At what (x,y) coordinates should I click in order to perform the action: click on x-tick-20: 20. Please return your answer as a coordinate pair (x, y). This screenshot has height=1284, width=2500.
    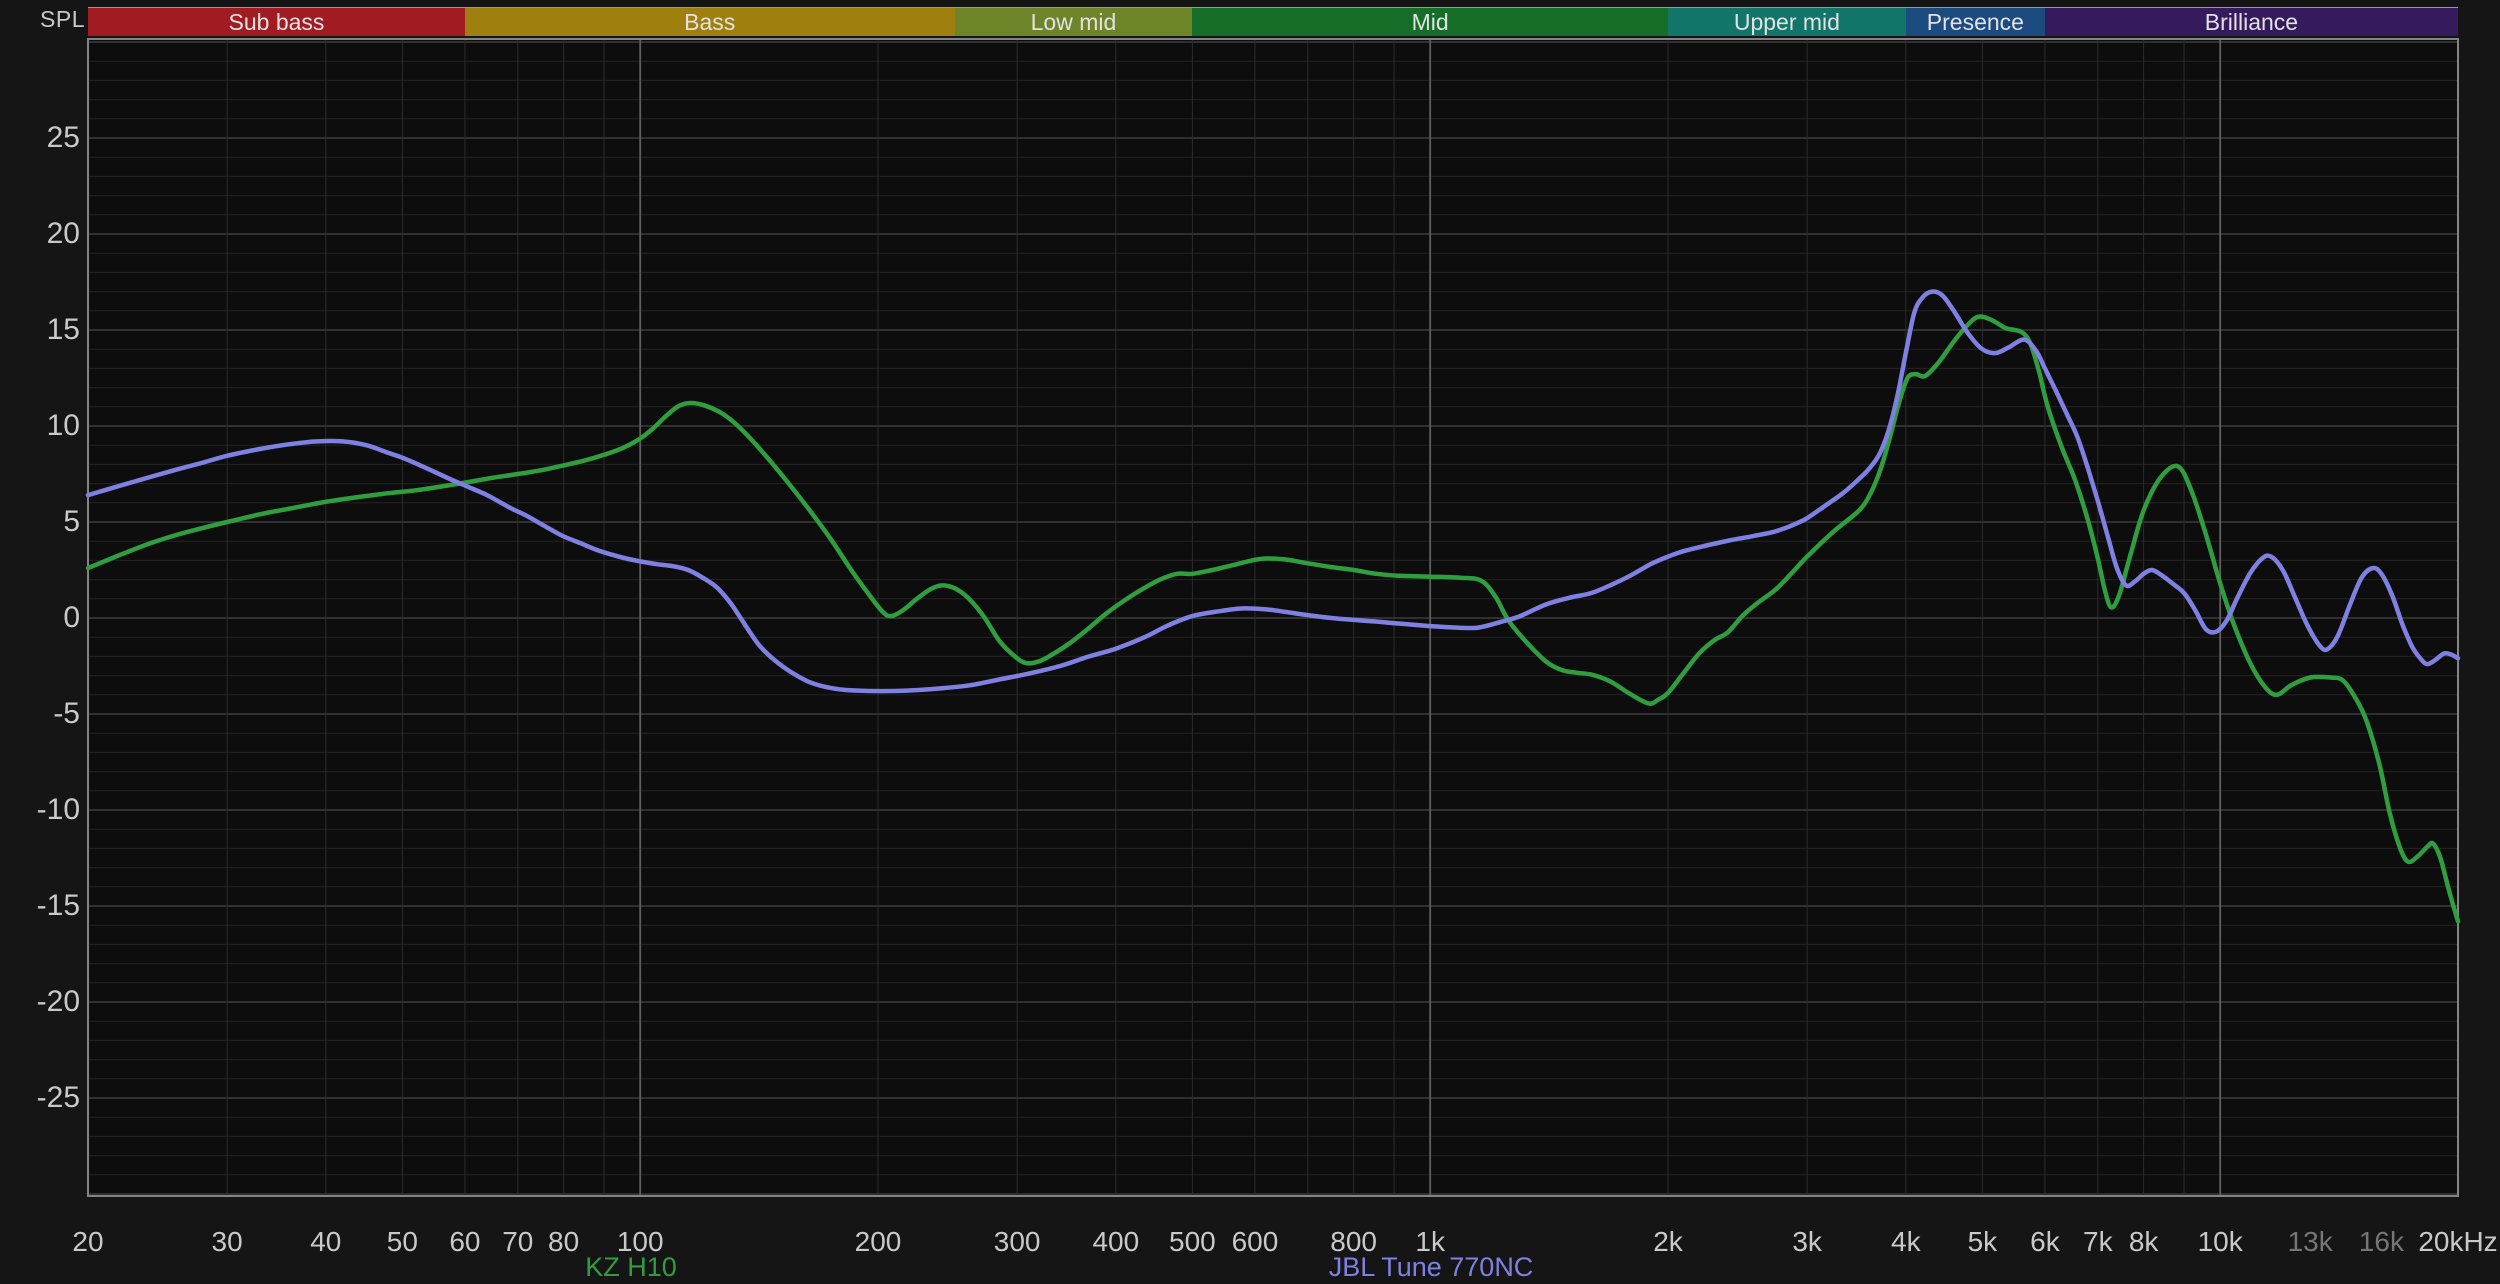
    Looking at the image, I should click on (88, 1241).